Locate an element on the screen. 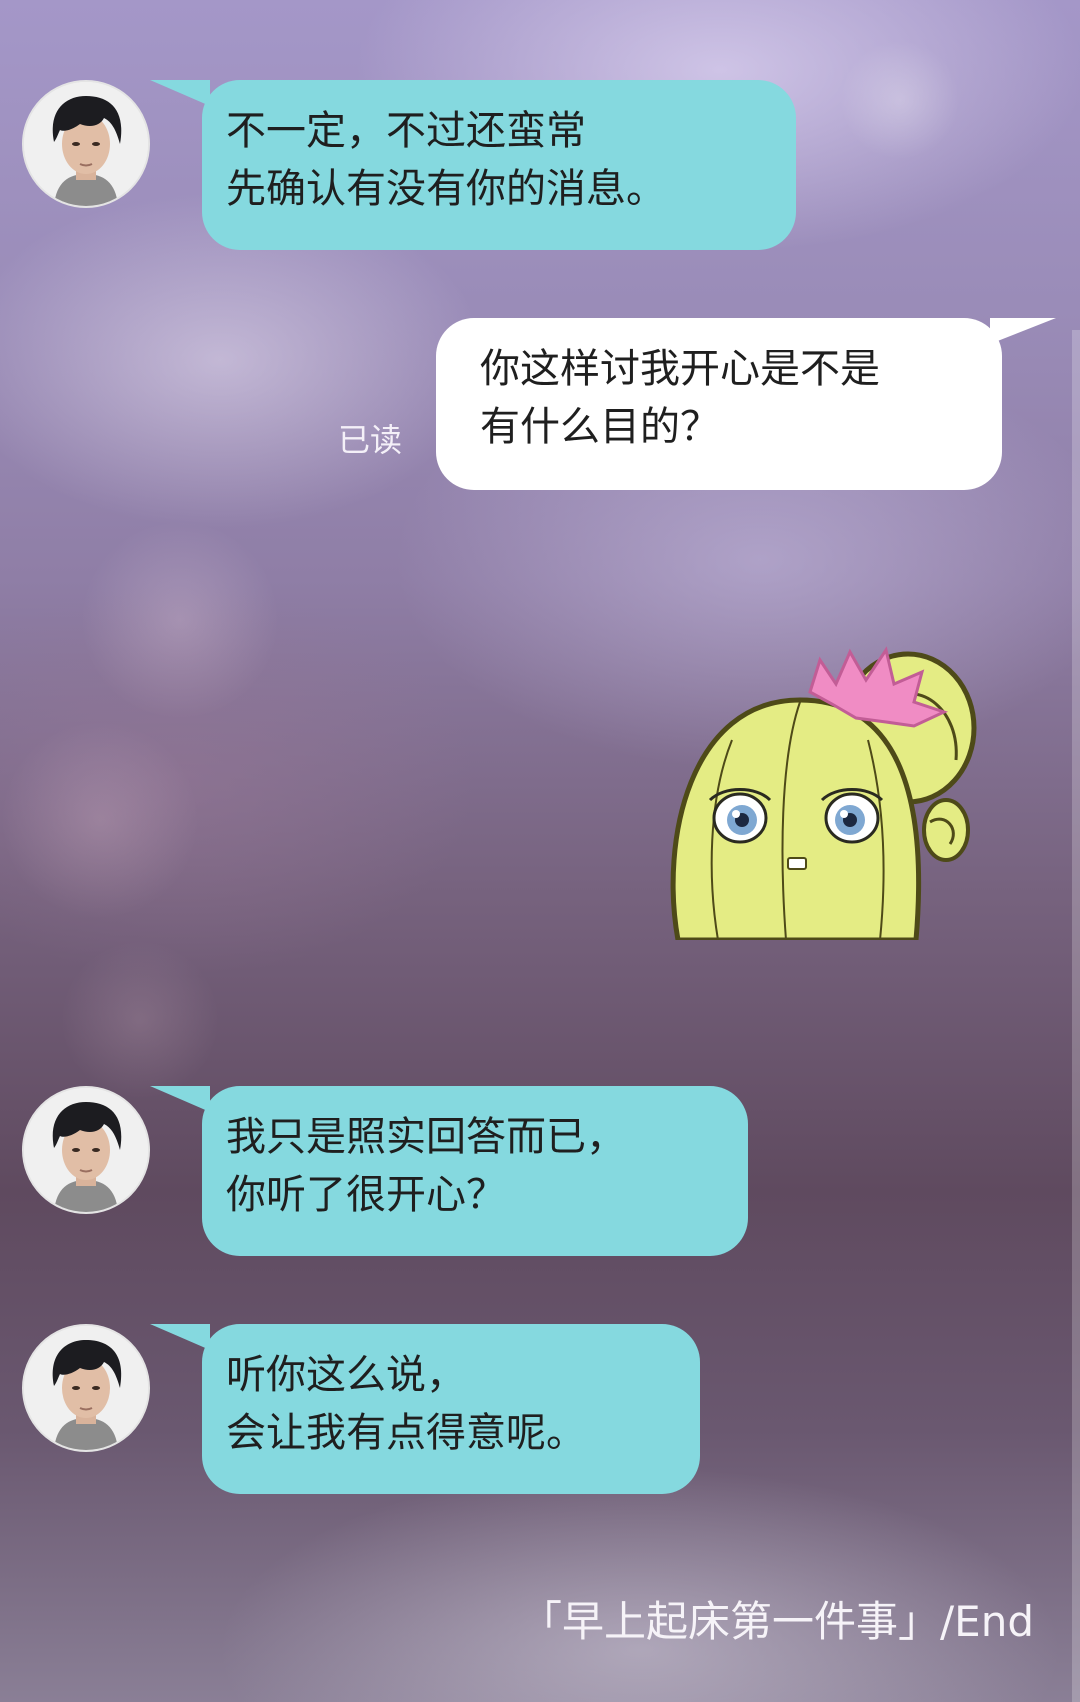  read-receipt: 已读 is located at coordinates (370, 440).